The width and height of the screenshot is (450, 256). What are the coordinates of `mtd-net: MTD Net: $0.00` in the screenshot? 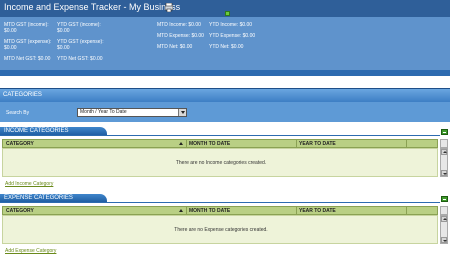 It's located at (175, 47).